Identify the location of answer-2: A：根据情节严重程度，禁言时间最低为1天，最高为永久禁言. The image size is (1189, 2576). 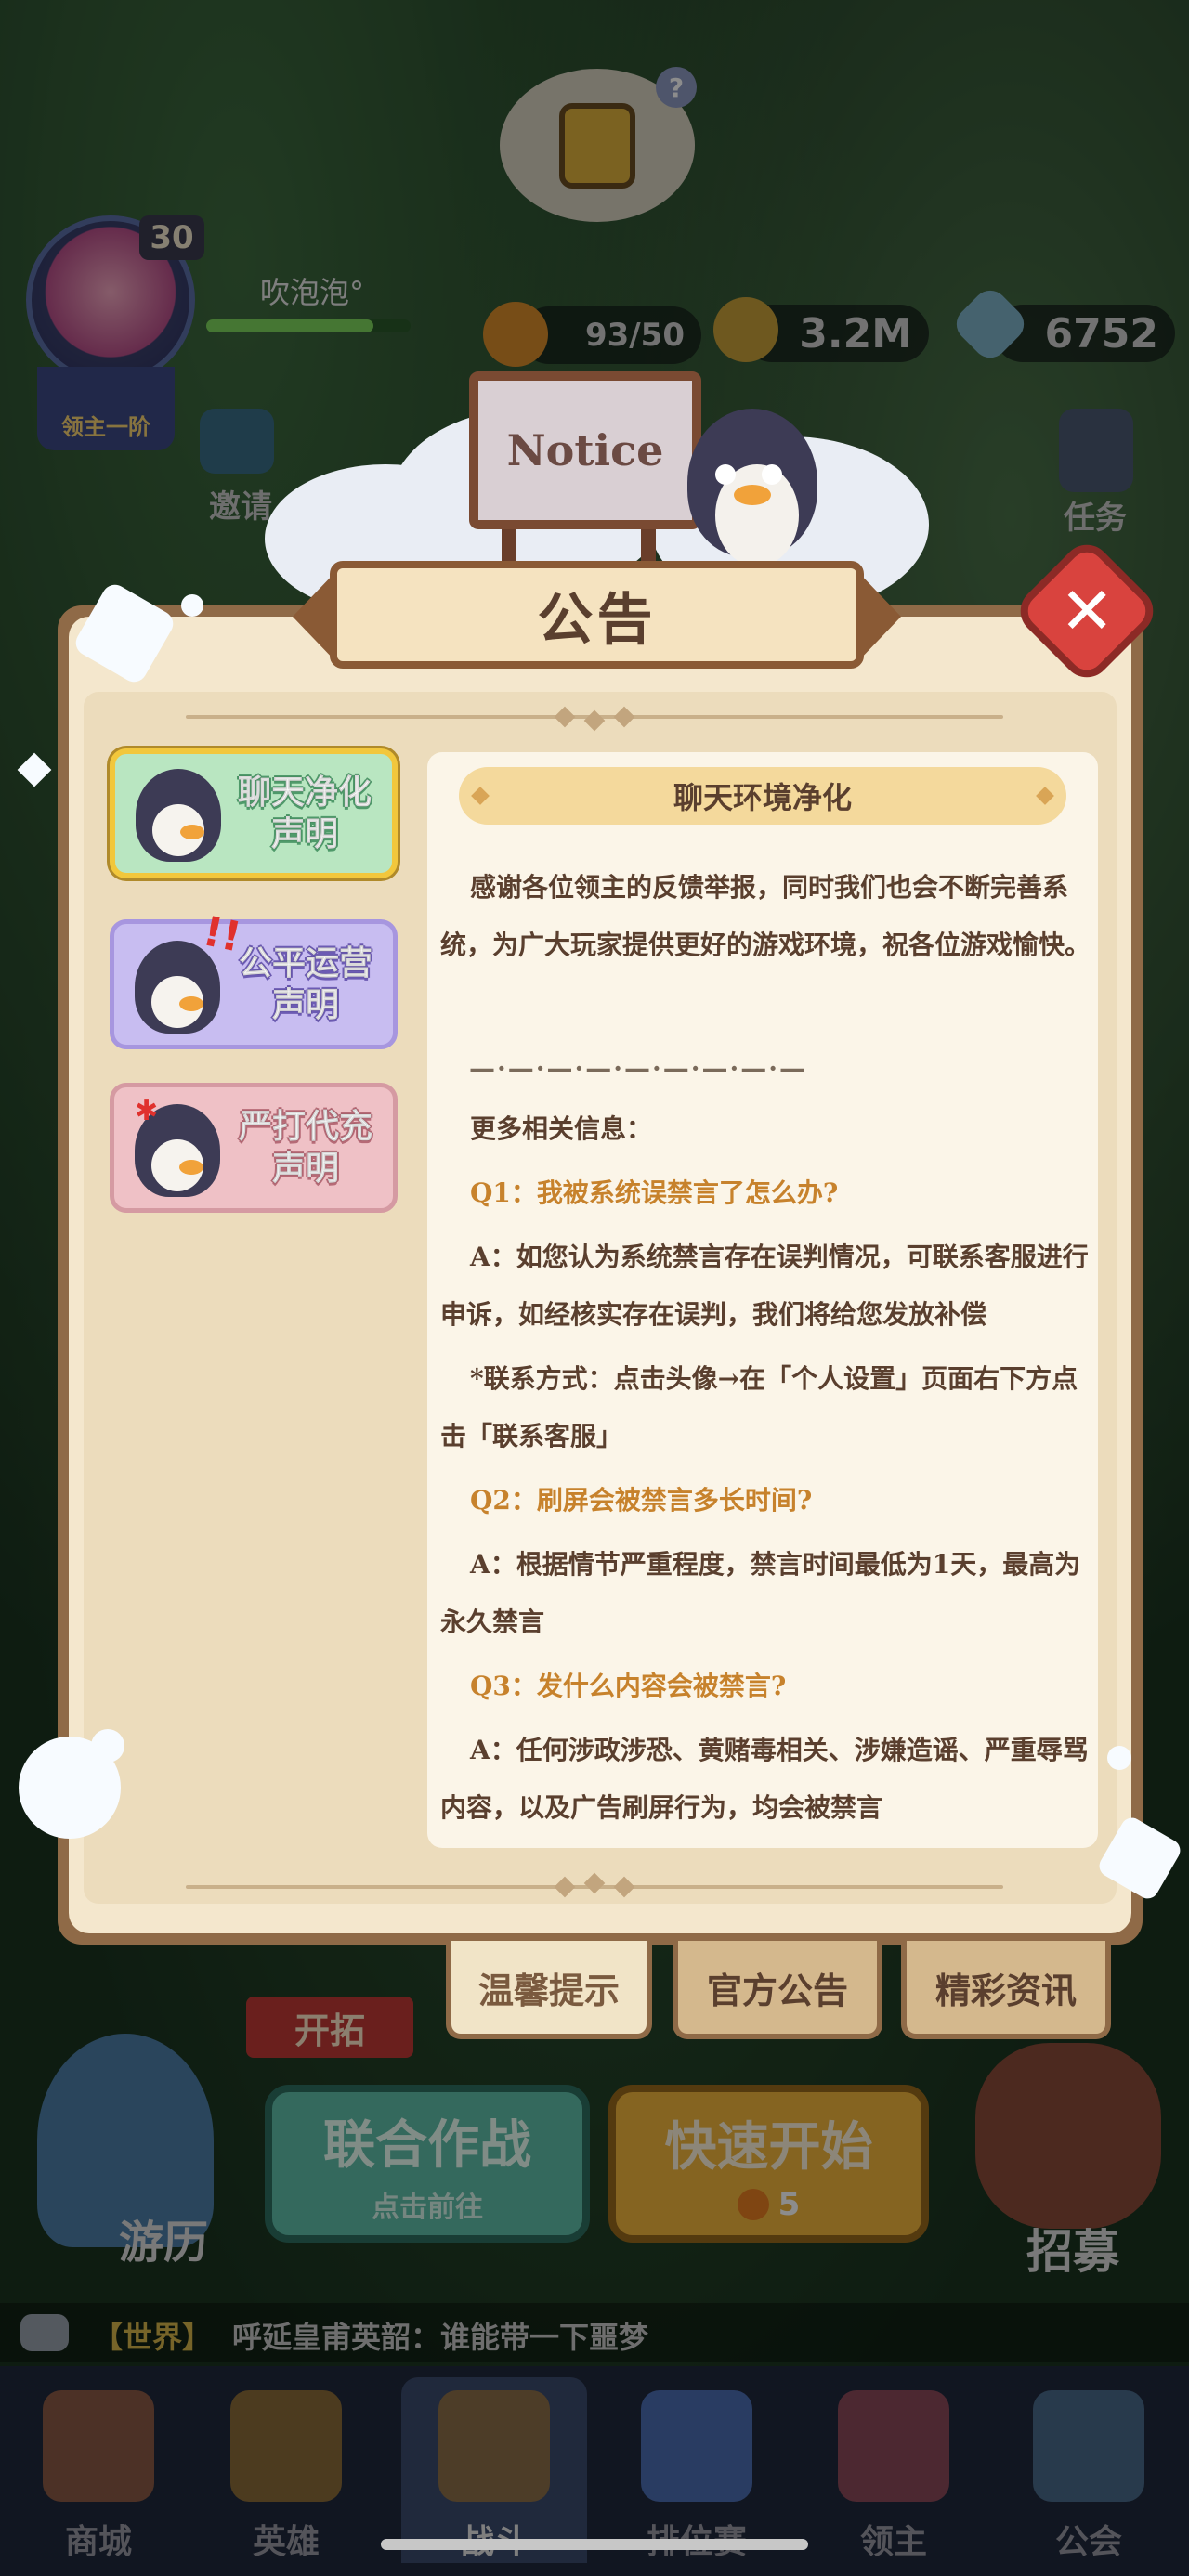
(760, 1593).